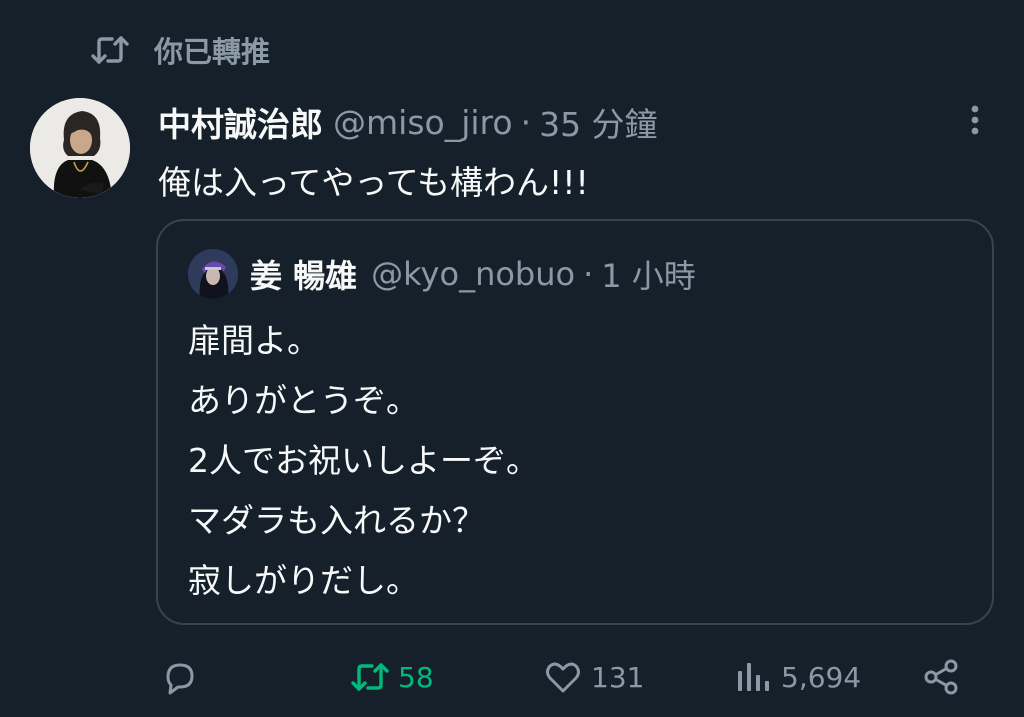  Describe the element at coordinates (212, 52) in the screenshot. I see `retweet-banner-text: 你已轉推` at that location.